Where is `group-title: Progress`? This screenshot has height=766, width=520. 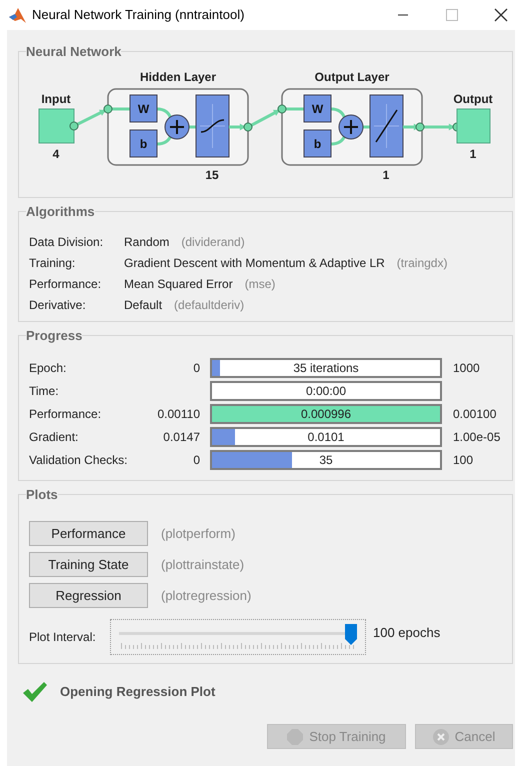 group-title: Progress is located at coordinates (54, 336).